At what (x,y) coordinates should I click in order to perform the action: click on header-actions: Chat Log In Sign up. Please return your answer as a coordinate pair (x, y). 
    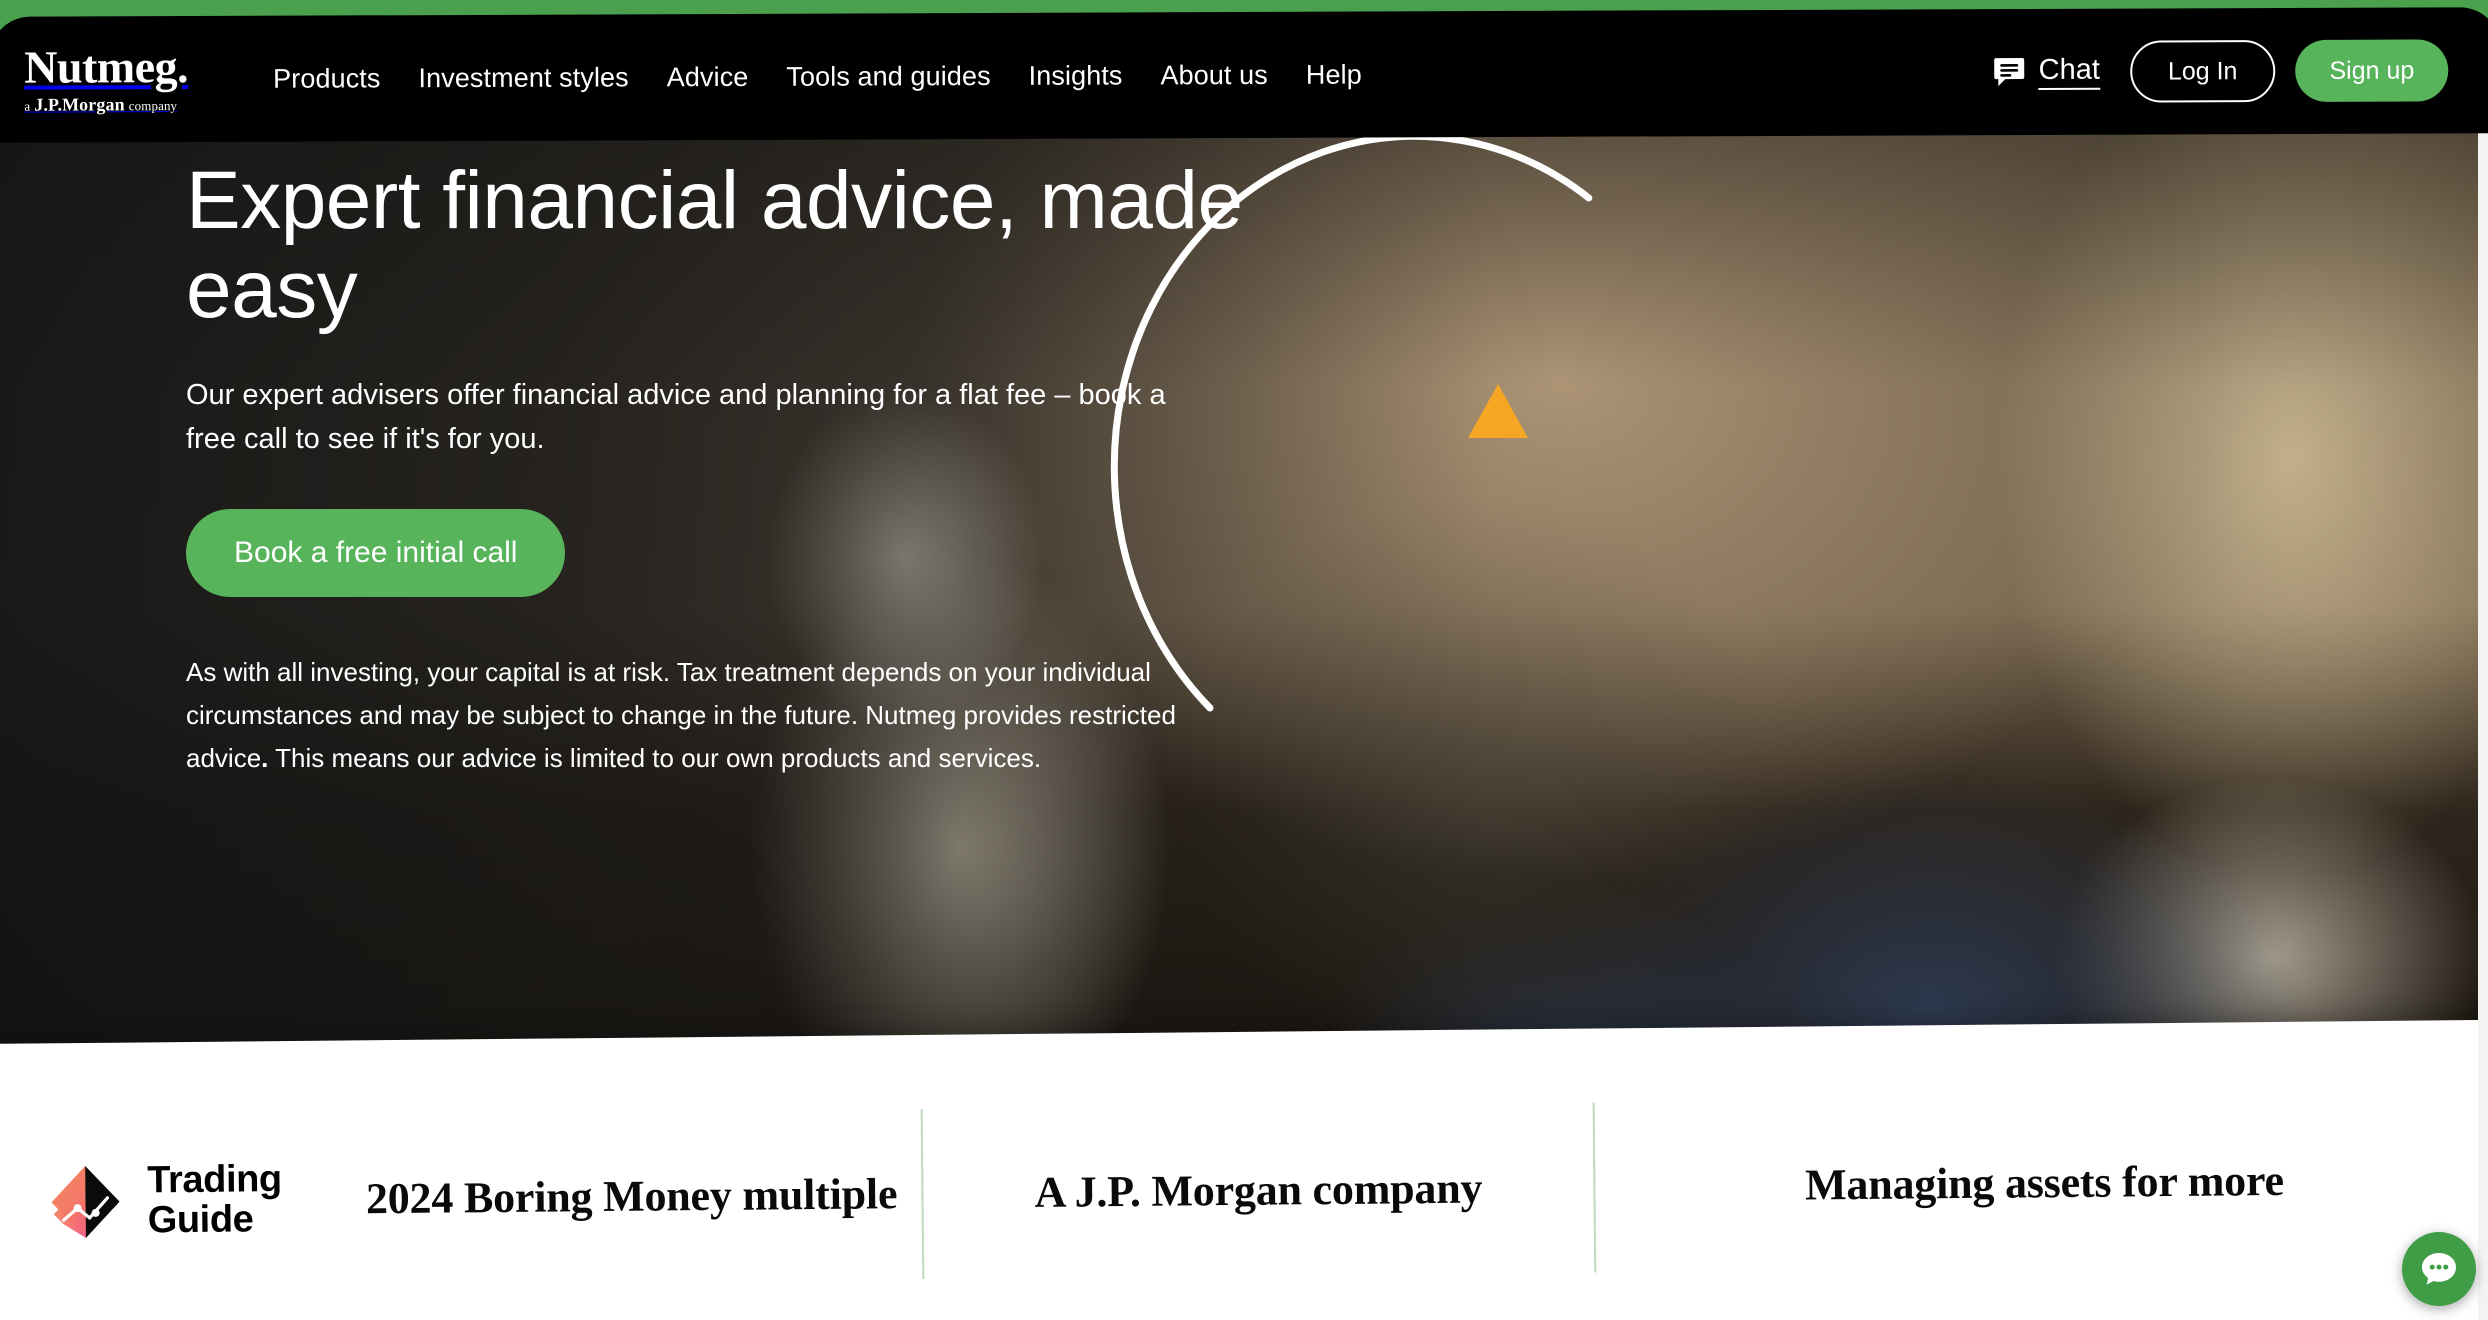
    Looking at the image, I should click on (2221, 71).